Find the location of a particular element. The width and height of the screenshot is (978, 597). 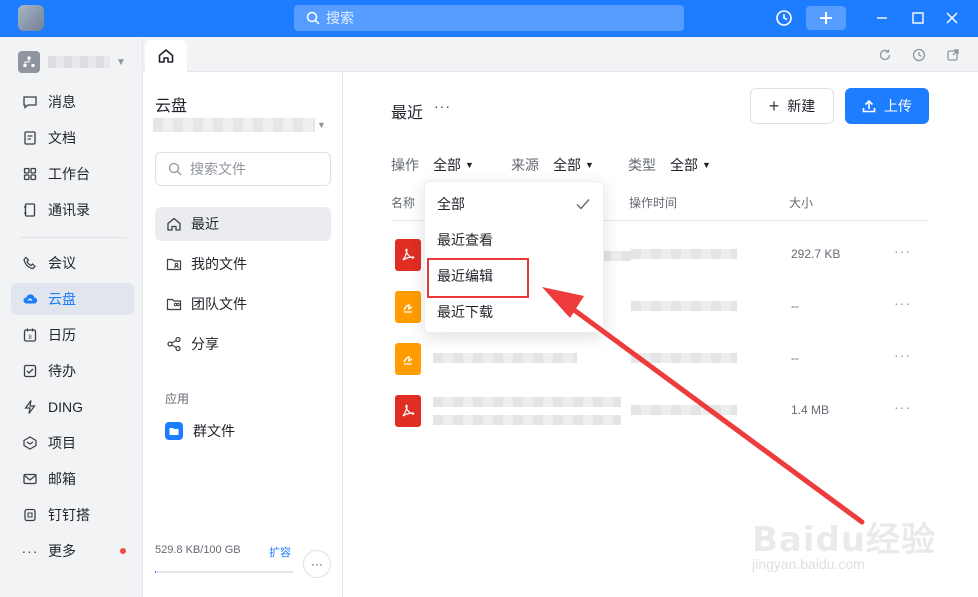

apps-section-label: 应用 is located at coordinates (177, 399).